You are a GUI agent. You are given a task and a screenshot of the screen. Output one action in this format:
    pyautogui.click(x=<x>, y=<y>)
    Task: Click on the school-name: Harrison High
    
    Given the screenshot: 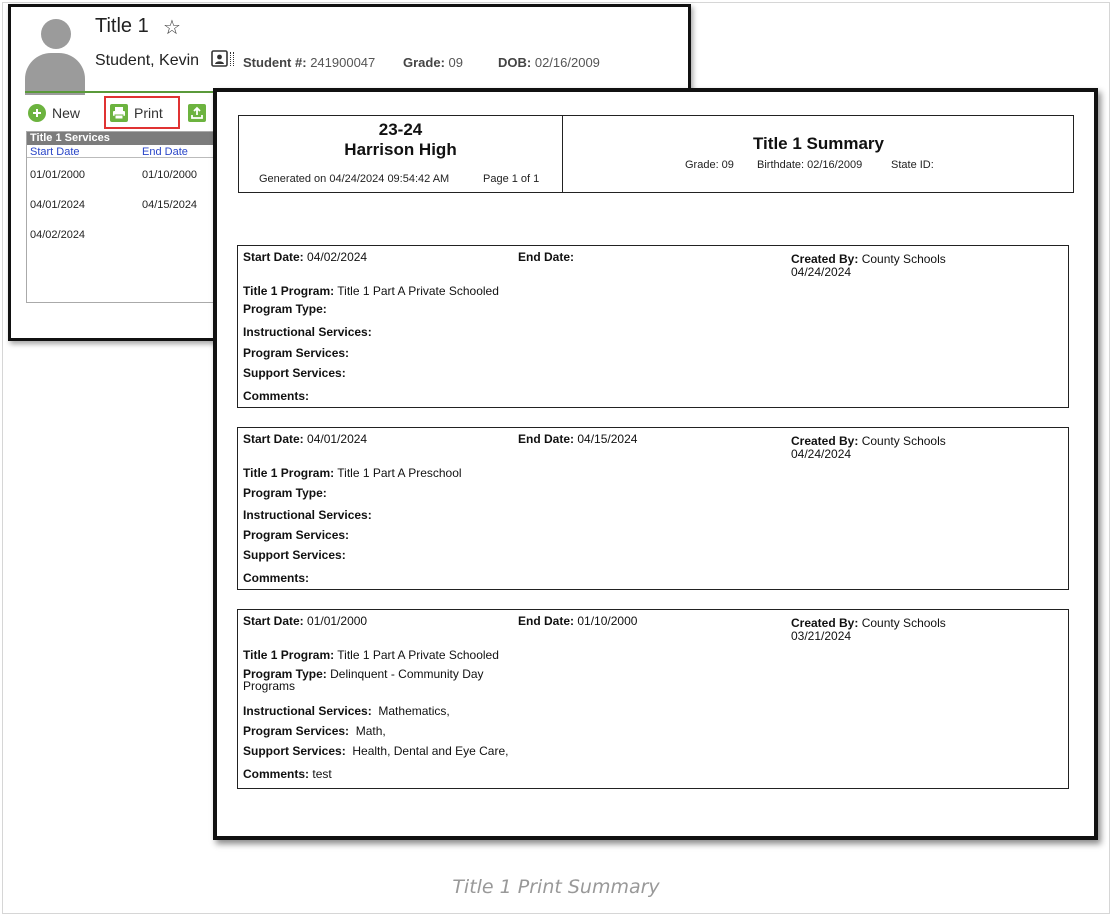 What is the action you would take?
    pyautogui.click(x=400, y=149)
    